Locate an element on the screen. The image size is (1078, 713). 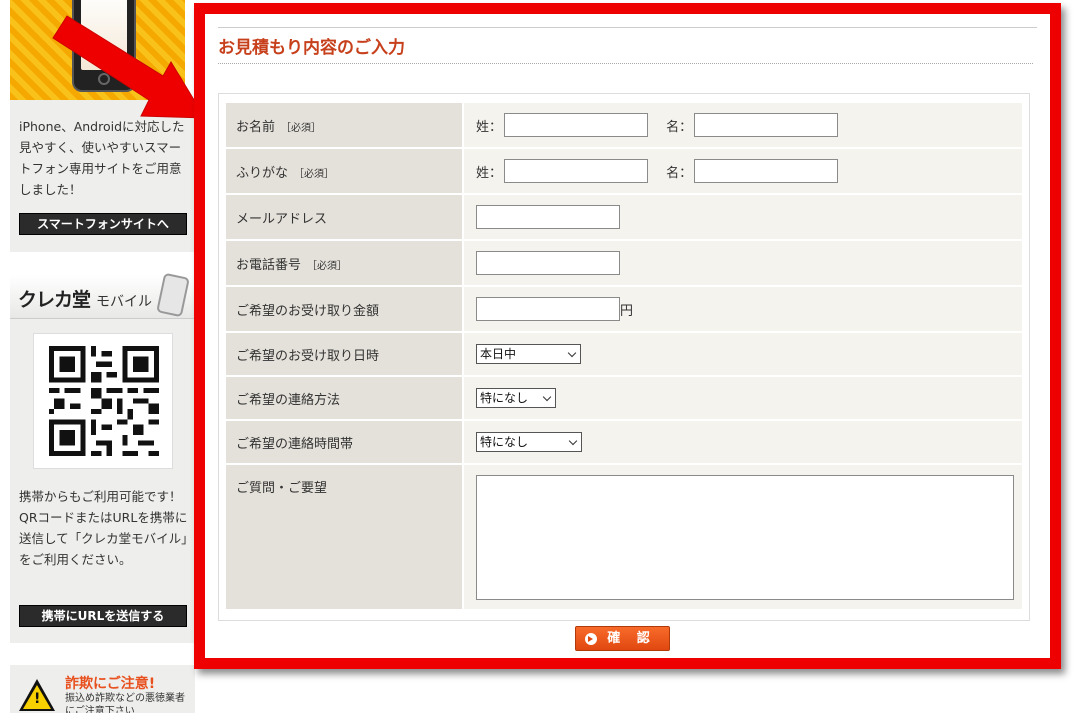
qr-code-icon is located at coordinates (104, 401).